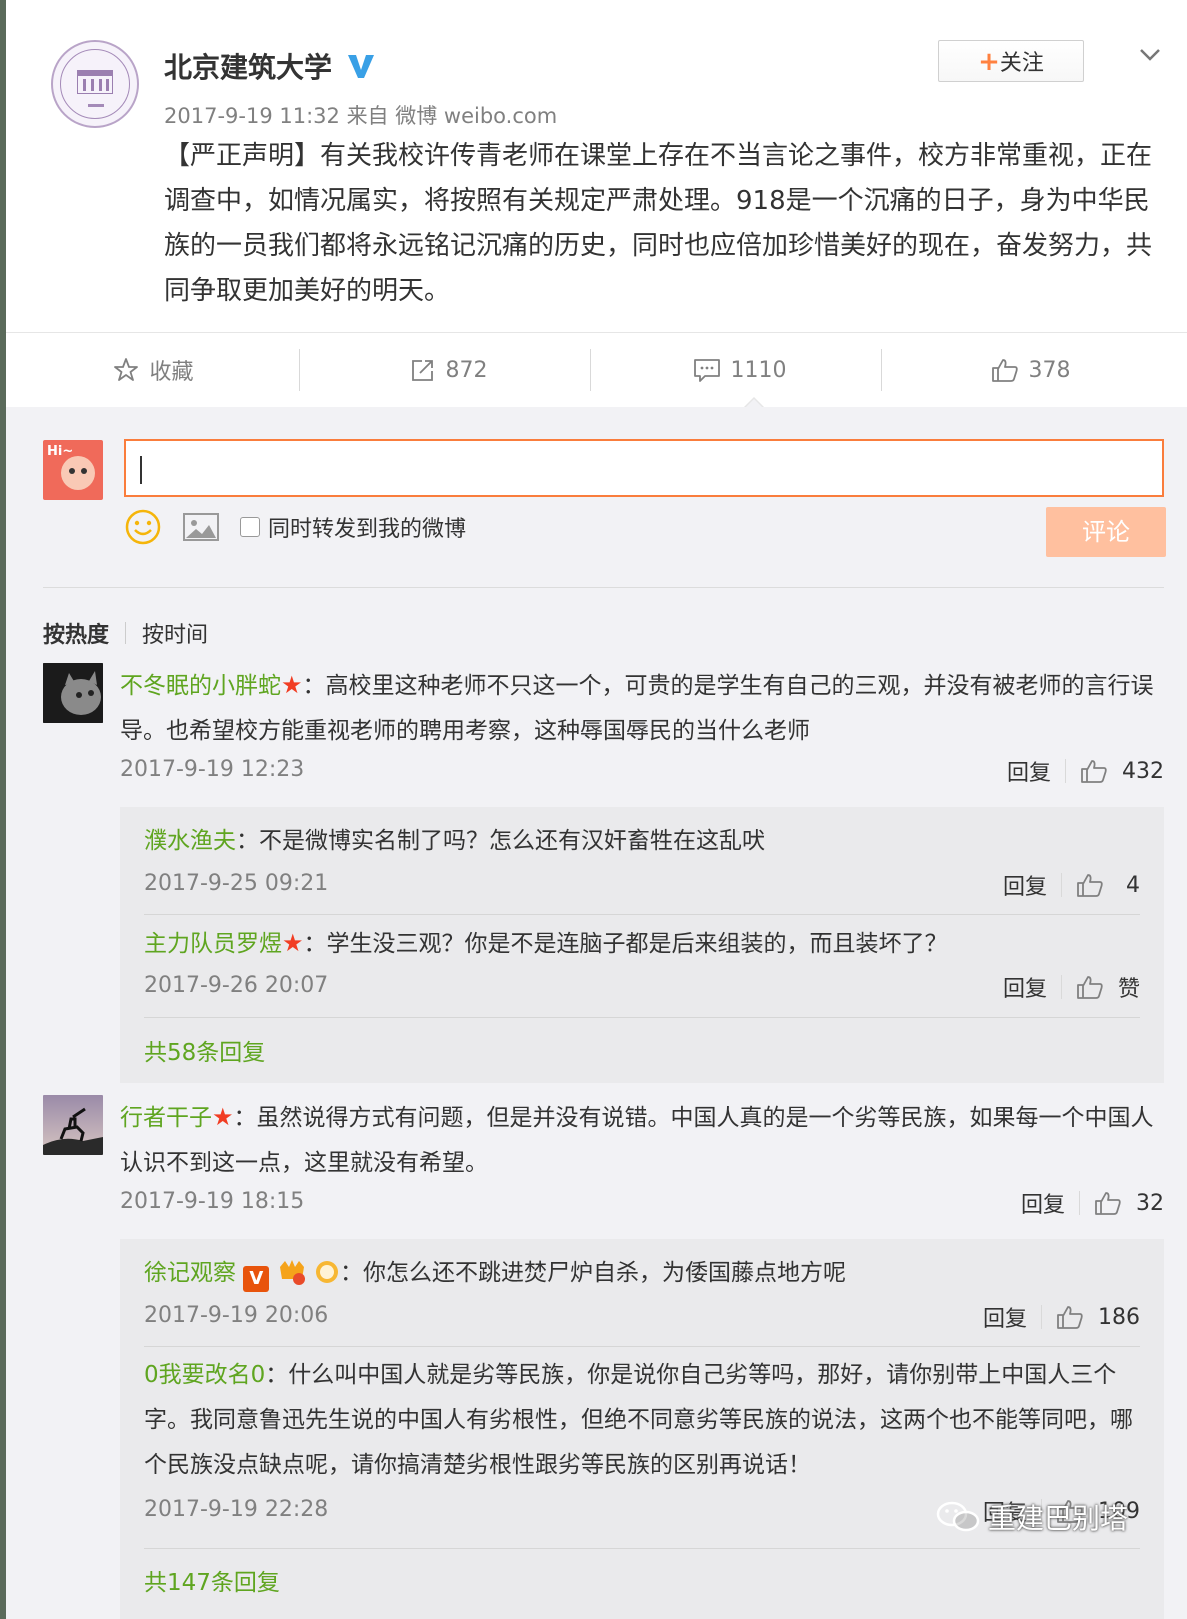  I want to click on more-replies-link: 共147条回复, so click(212, 1580).